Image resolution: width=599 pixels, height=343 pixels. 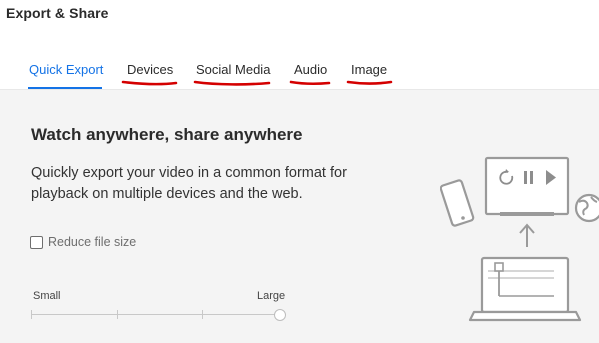 I want to click on active-tab-indicator, so click(x=65, y=88).